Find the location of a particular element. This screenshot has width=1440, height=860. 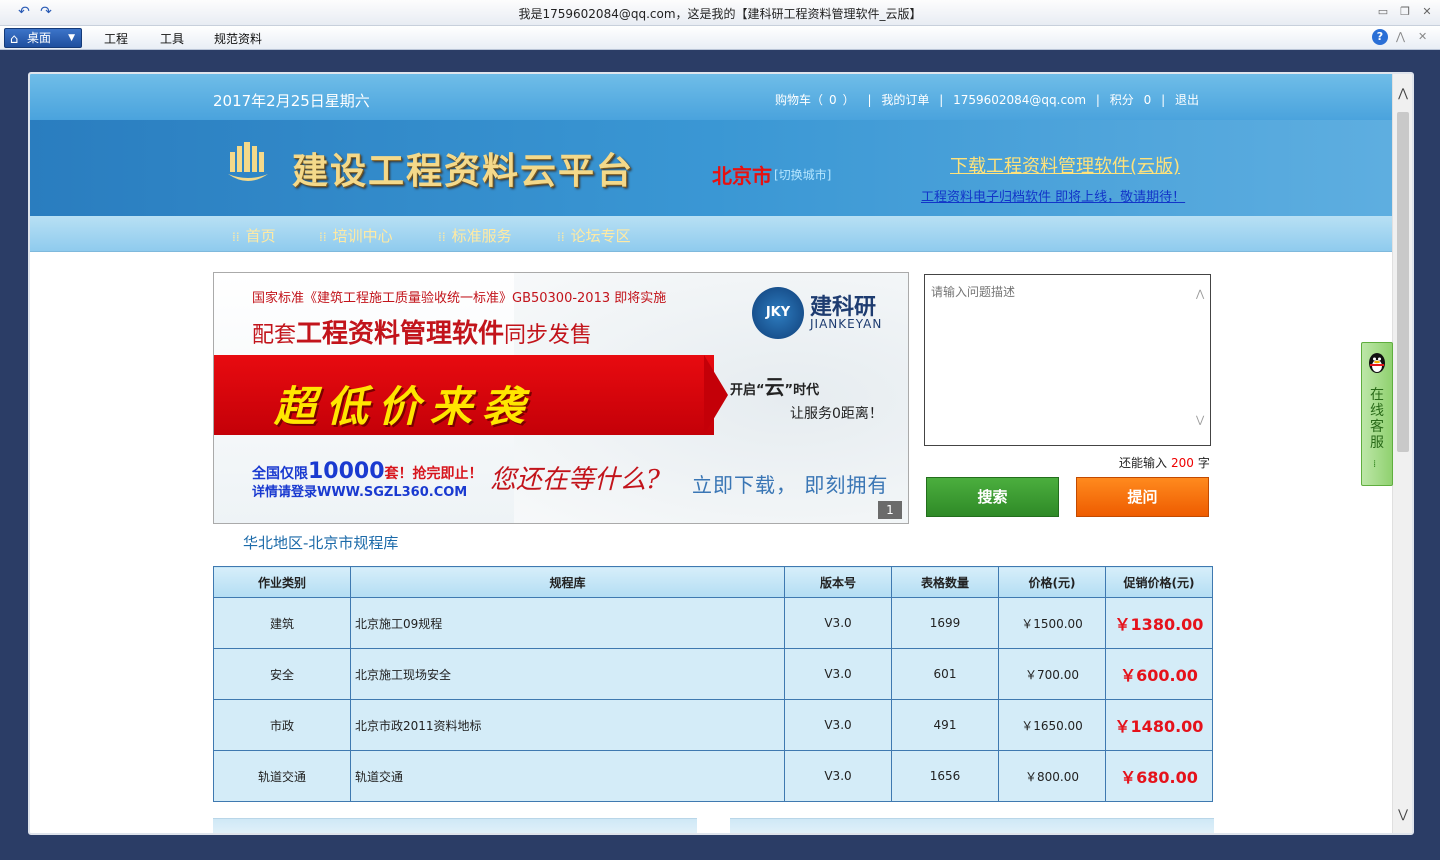

cart-label: 购物车（ is located at coordinates (798, 100).